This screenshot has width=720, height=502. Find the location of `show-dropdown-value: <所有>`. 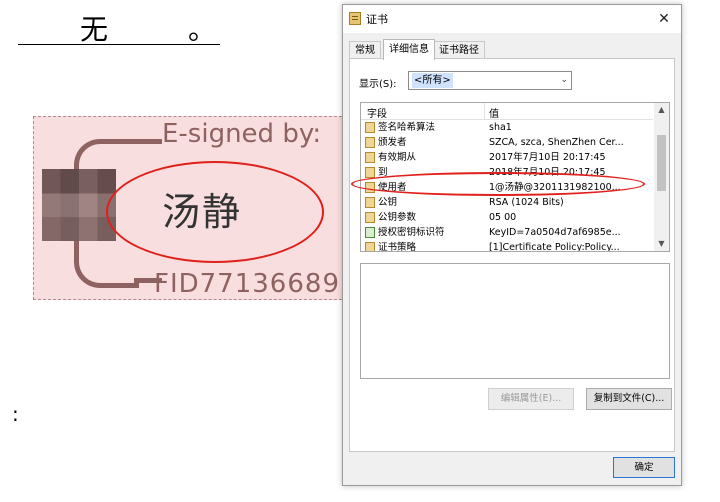

show-dropdown-value: <所有> is located at coordinates (432, 80).